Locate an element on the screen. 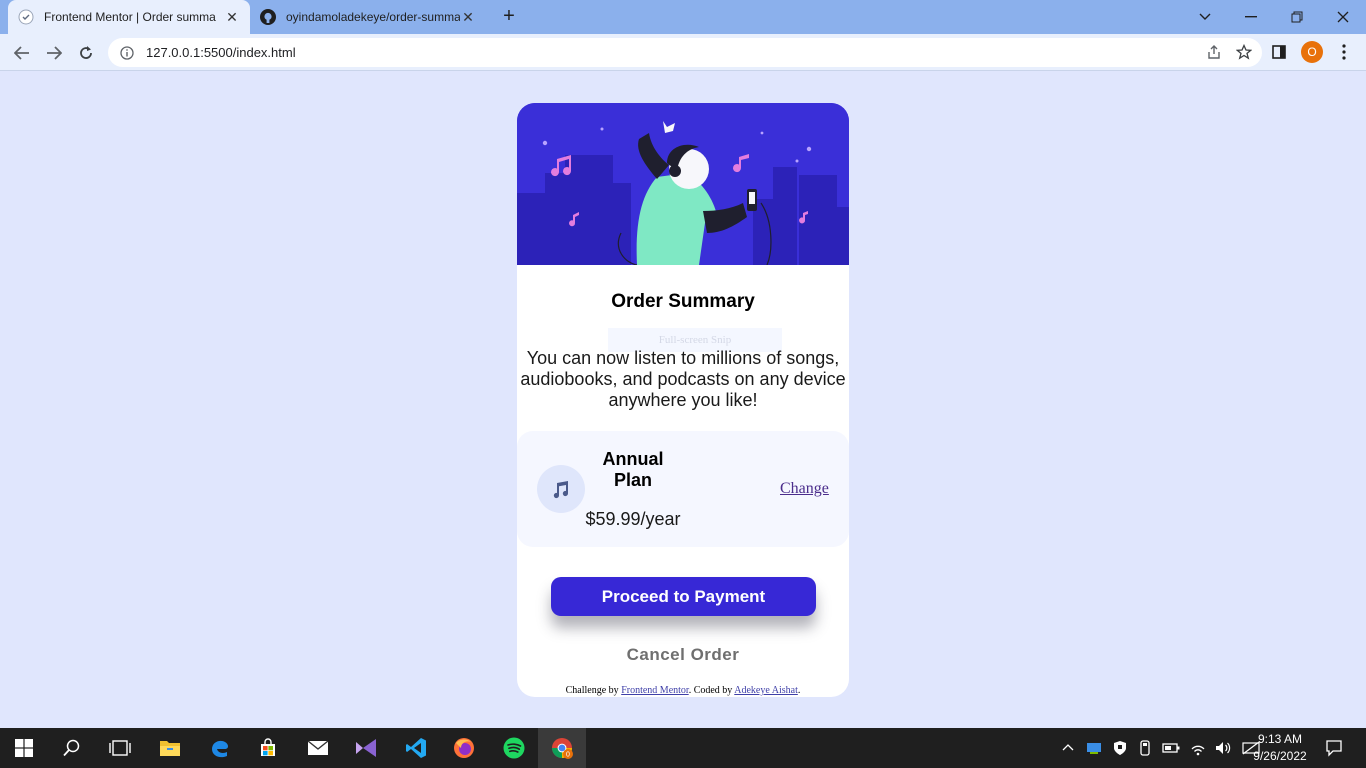 This screenshot has height=768, width=1366. hero-illustration is located at coordinates (683, 184).